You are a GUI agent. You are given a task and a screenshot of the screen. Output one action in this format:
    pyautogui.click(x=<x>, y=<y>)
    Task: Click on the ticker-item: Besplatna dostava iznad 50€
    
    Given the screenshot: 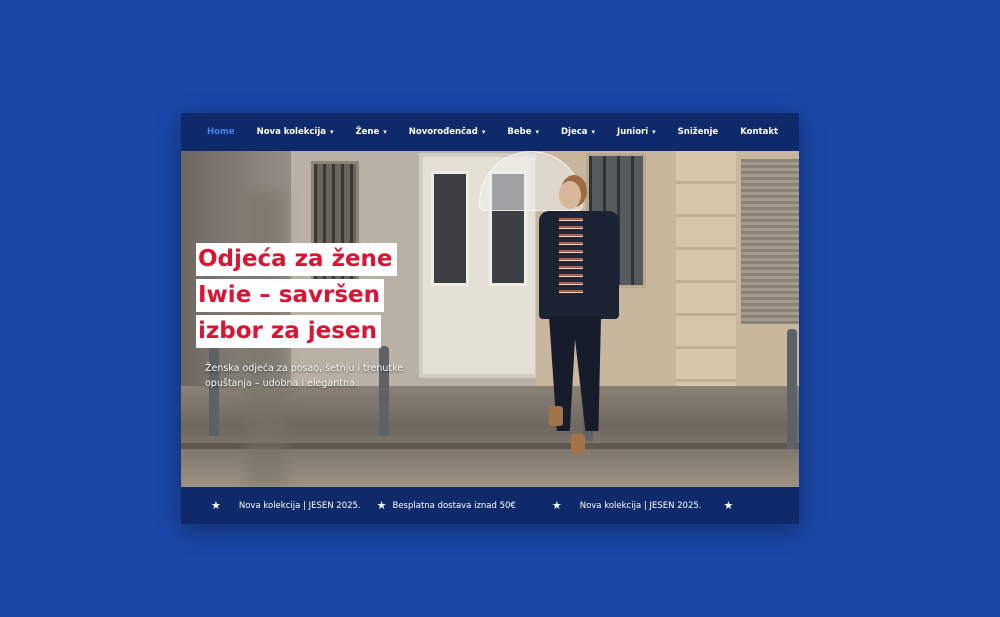 What is the action you would take?
    pyautogui.click(x=454, y=505)
    